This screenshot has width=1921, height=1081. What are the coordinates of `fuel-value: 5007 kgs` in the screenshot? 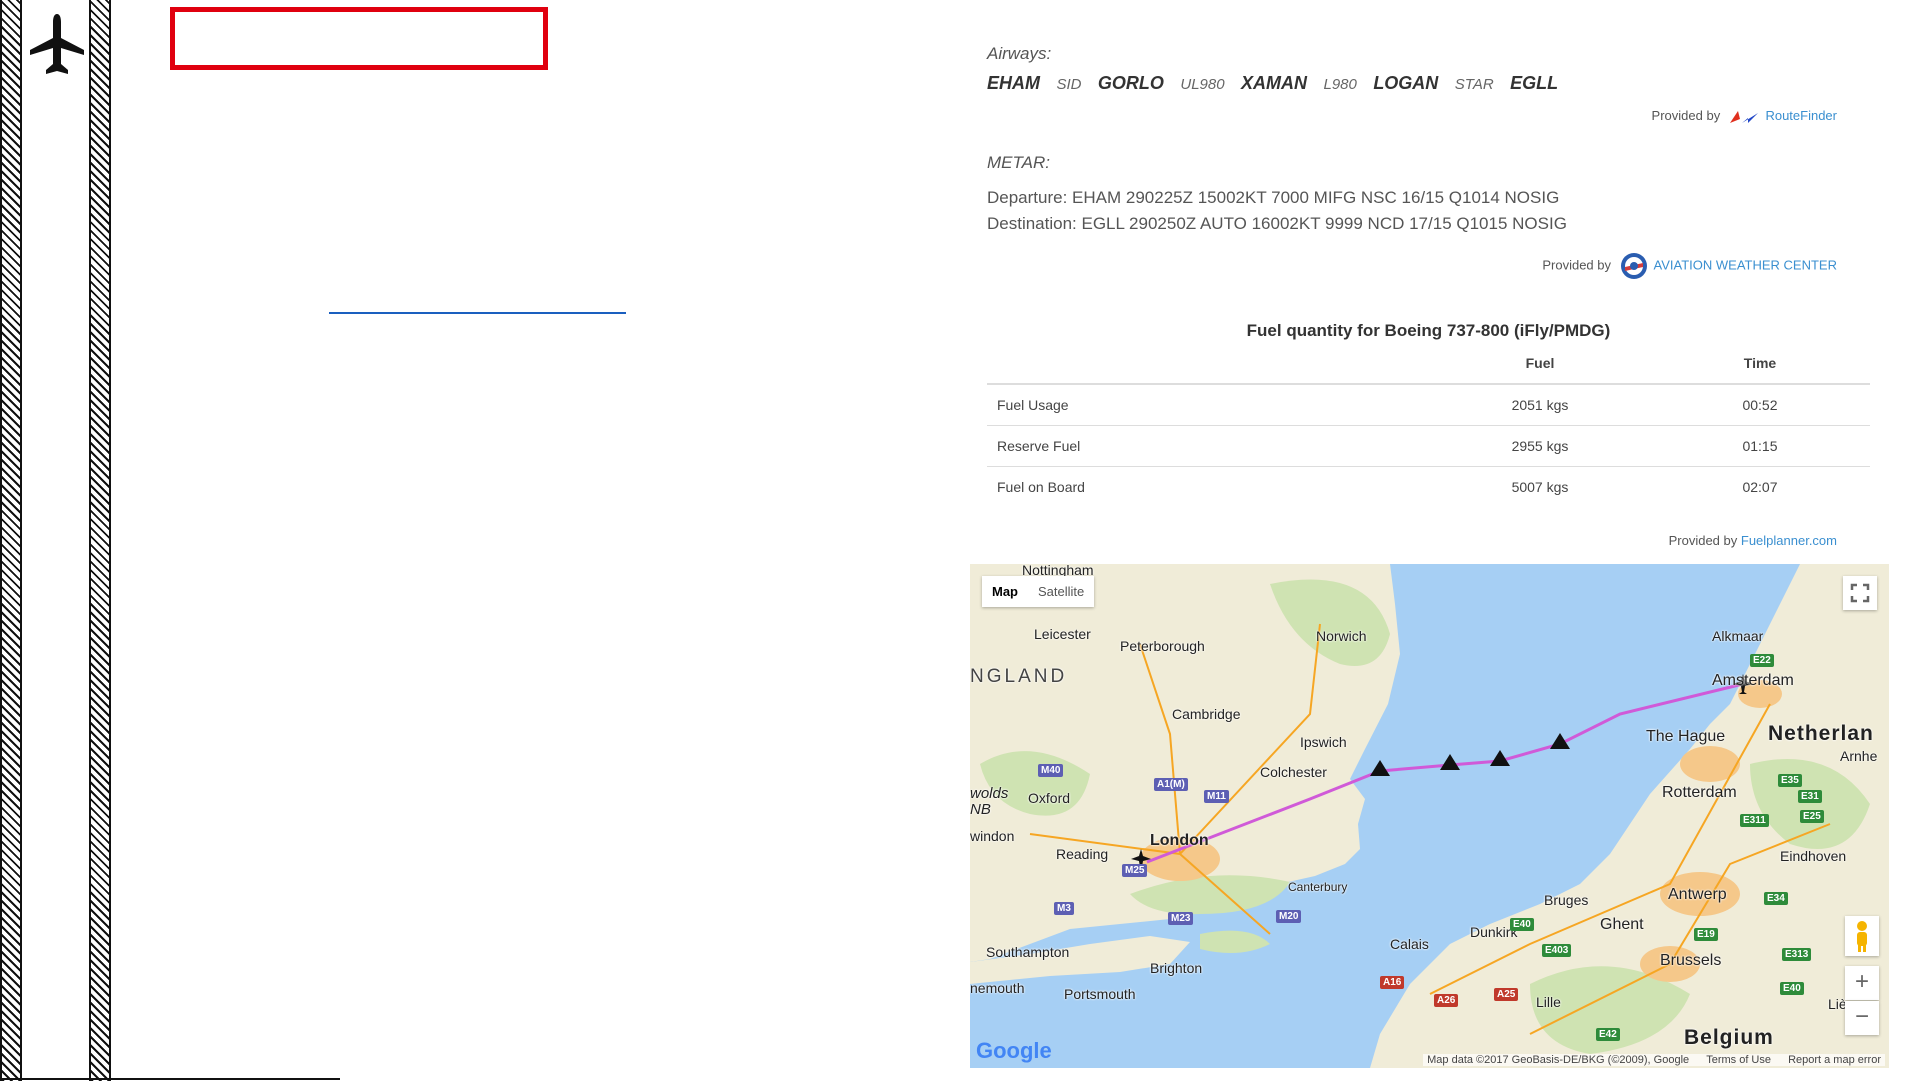 It's located at (1540, 486).